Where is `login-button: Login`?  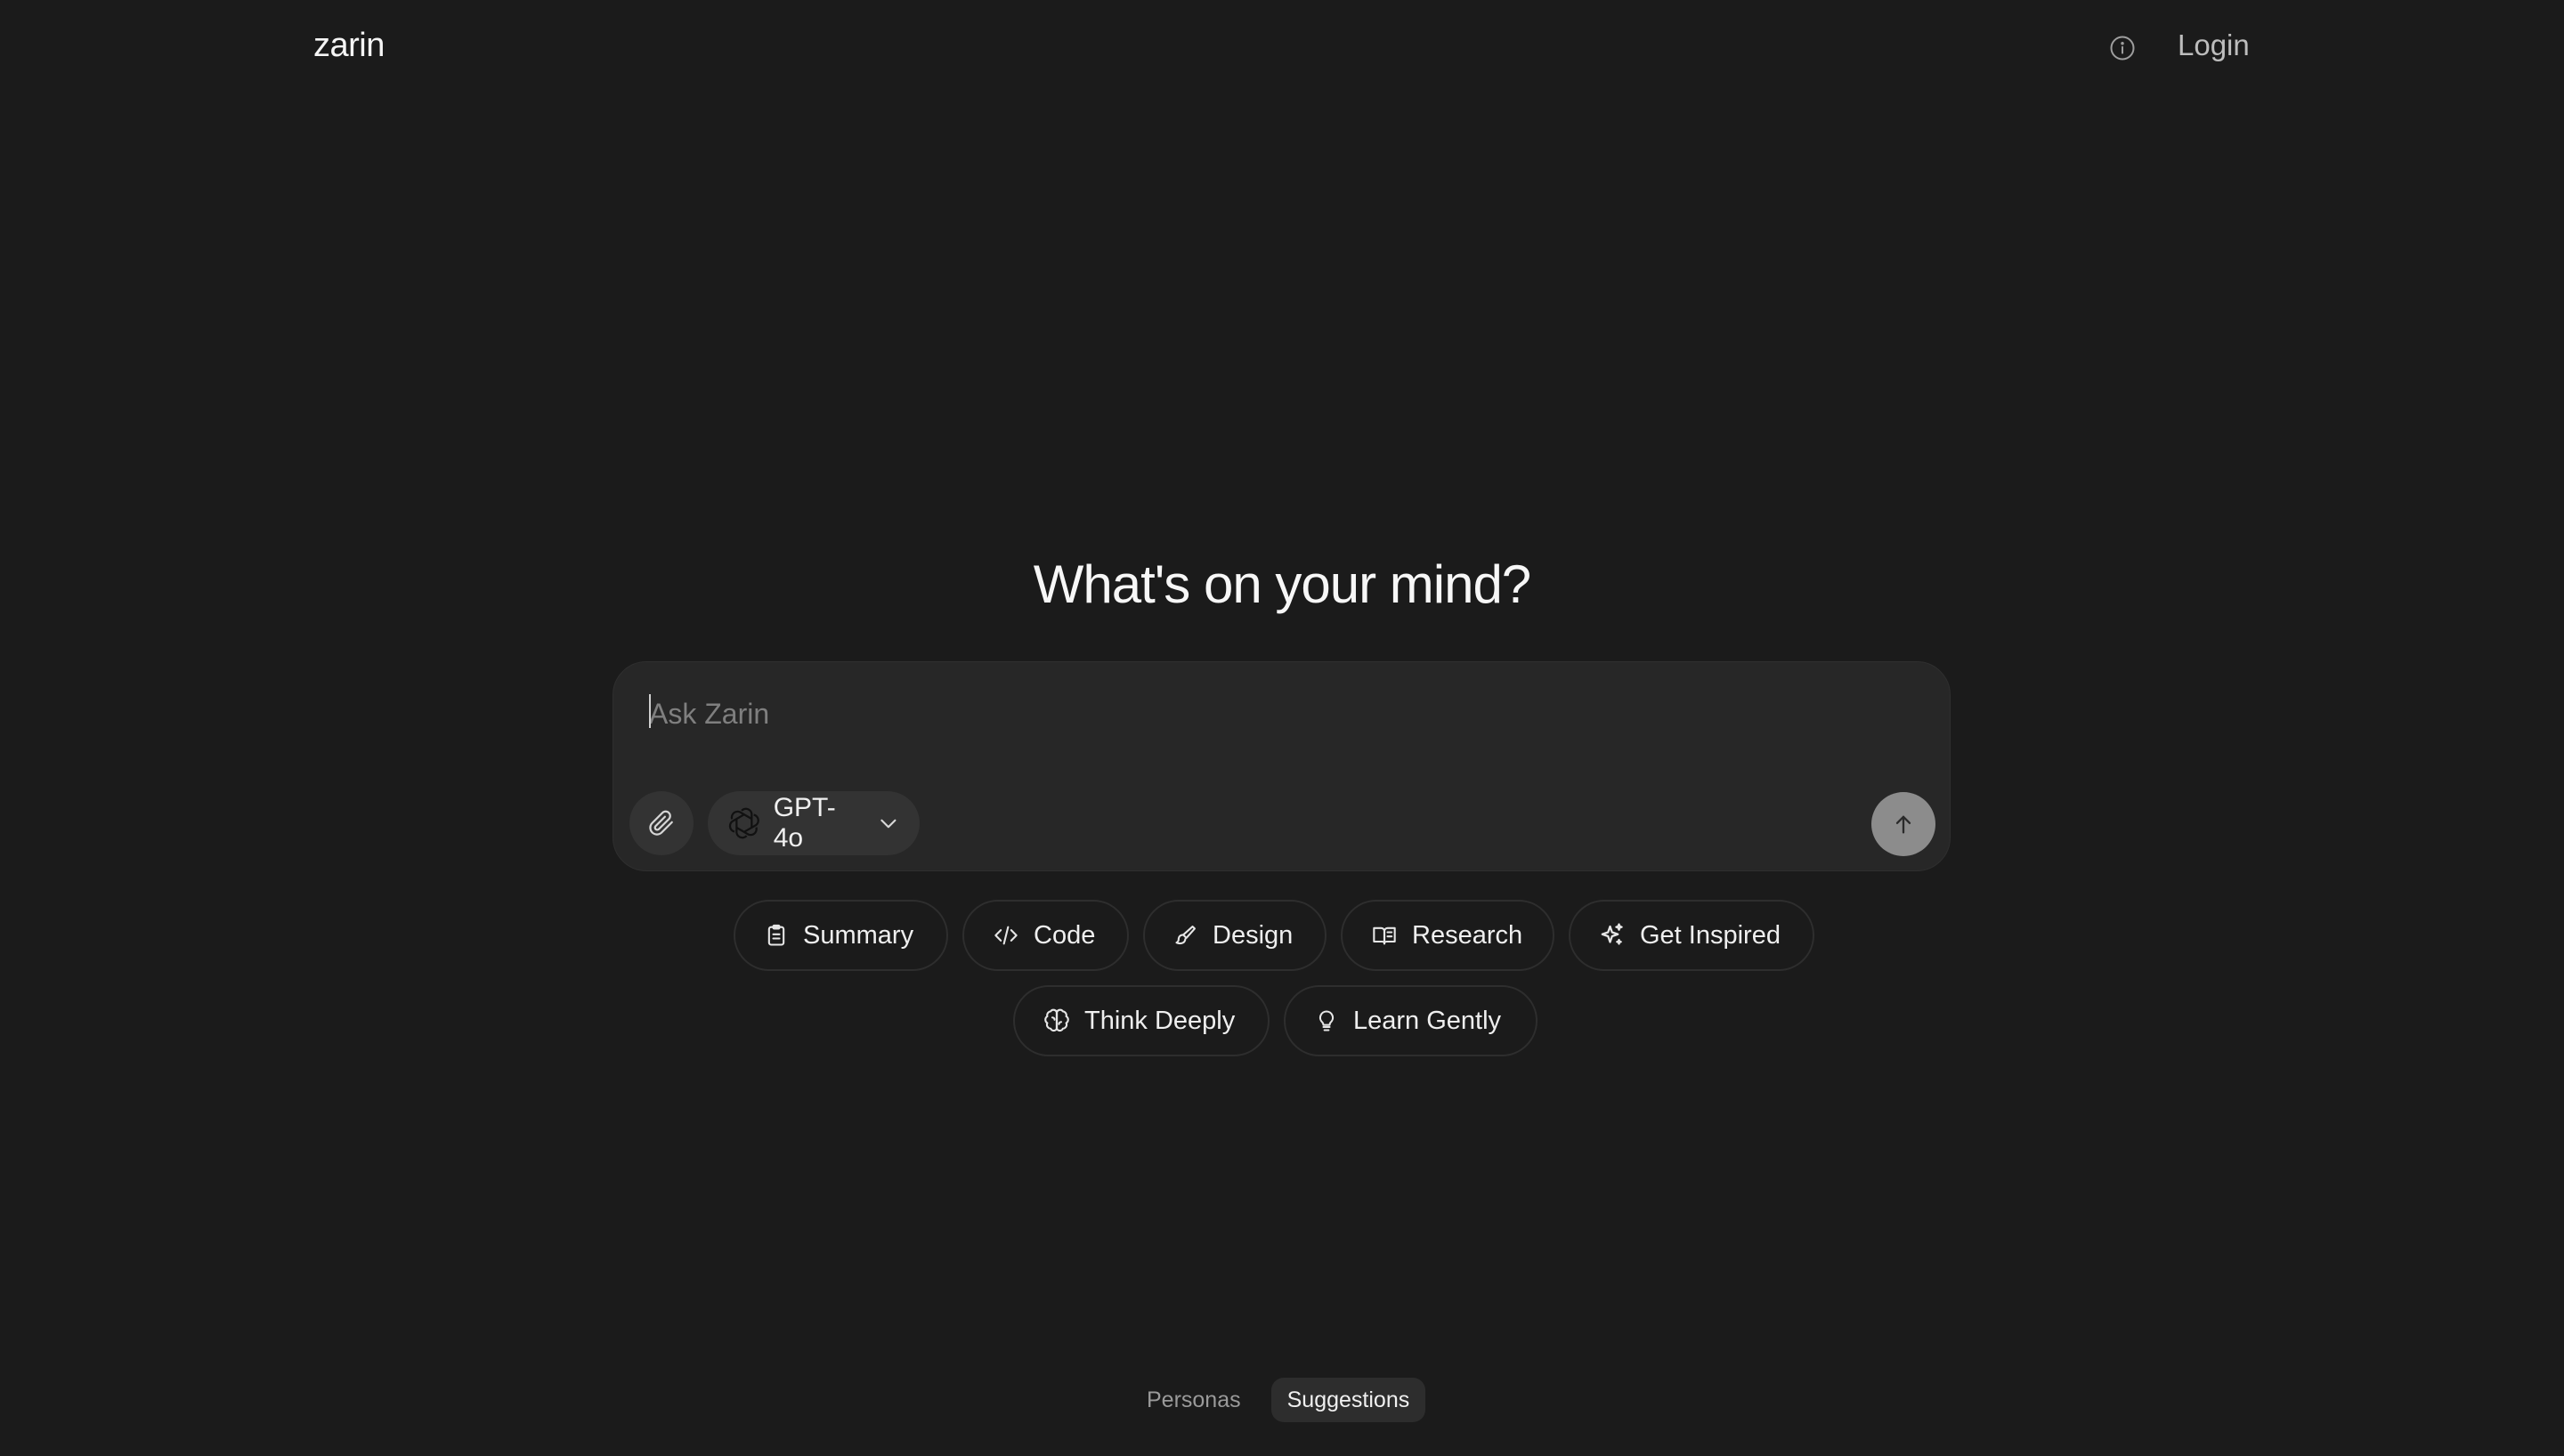
login-button: Login is located at coordinates (2214, 45).